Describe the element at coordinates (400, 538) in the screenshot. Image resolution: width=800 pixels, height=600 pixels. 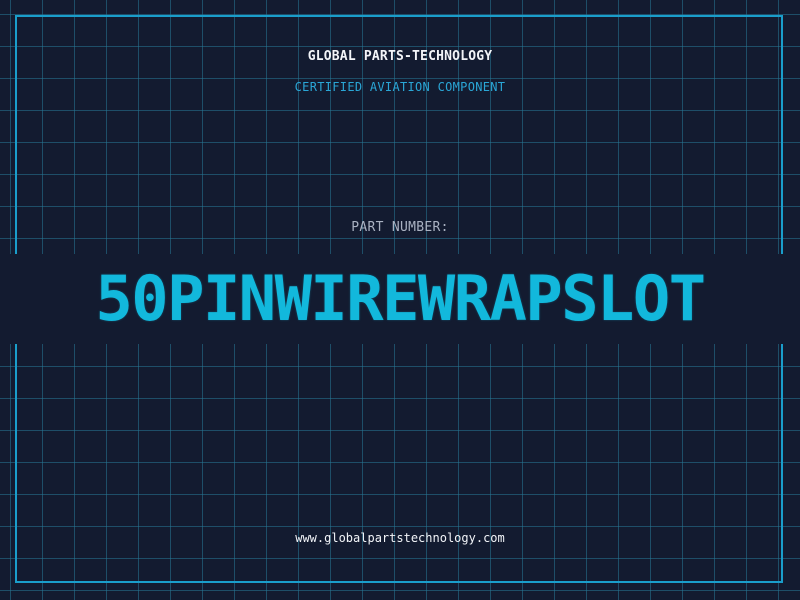
I see `website-url: www.globalpartstechnology.com` at that location.